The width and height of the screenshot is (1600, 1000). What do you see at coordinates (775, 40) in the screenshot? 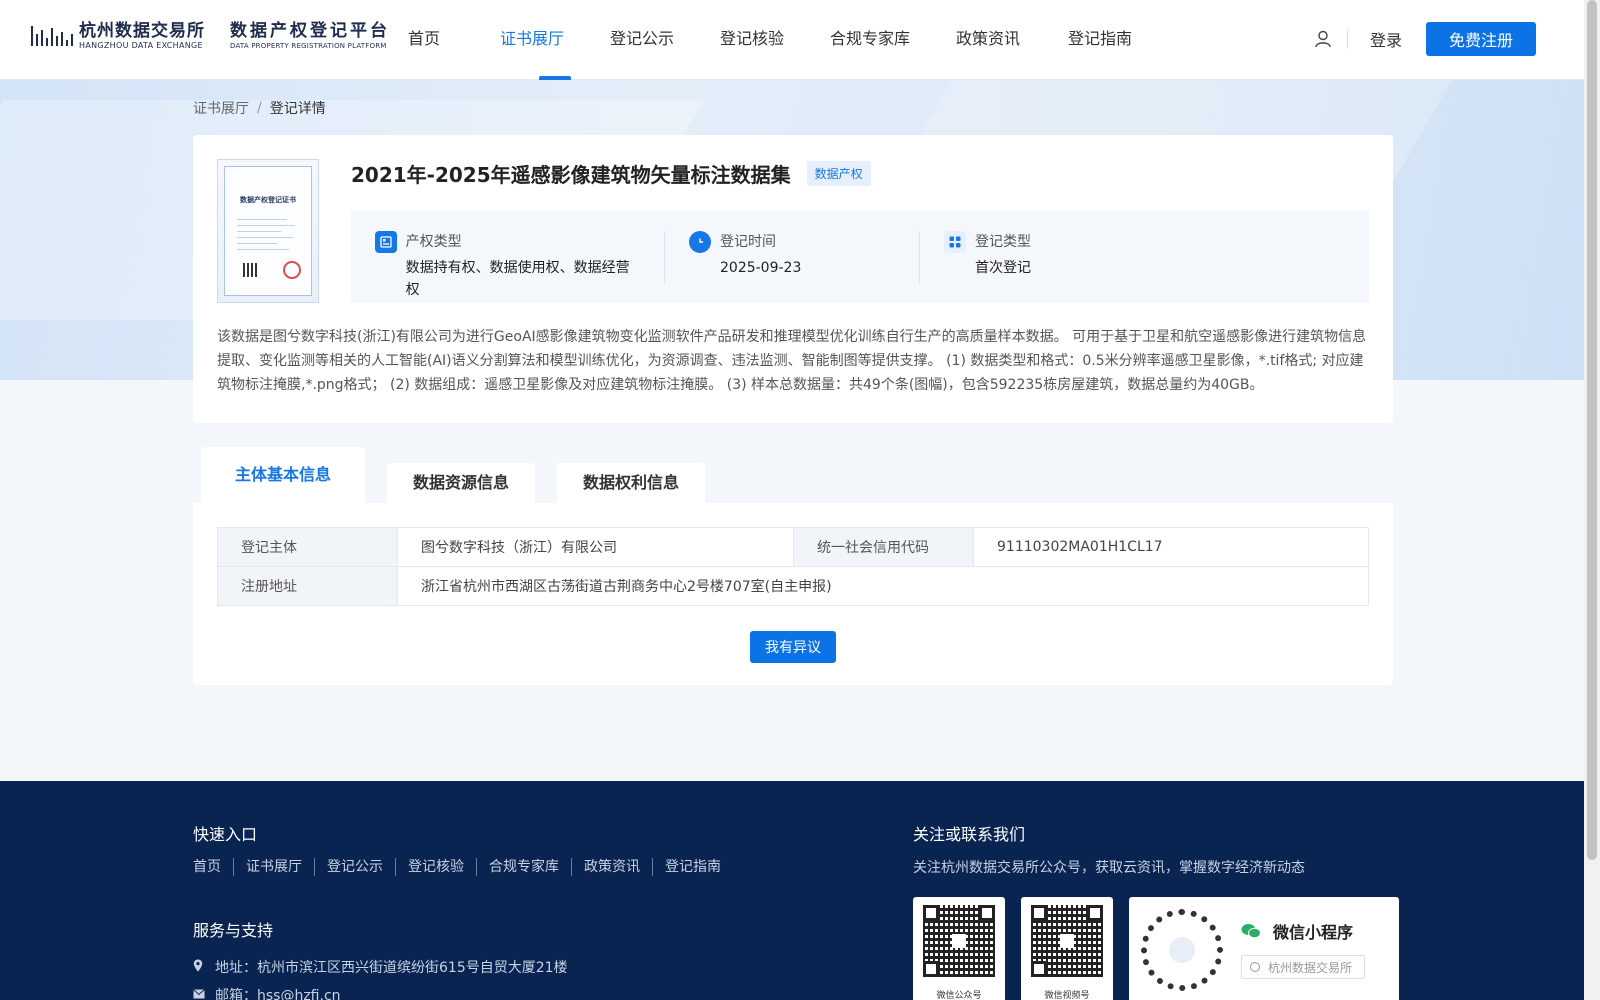
I see `nav-registration-verify: 登记核验` at bounding box center [775, 40].